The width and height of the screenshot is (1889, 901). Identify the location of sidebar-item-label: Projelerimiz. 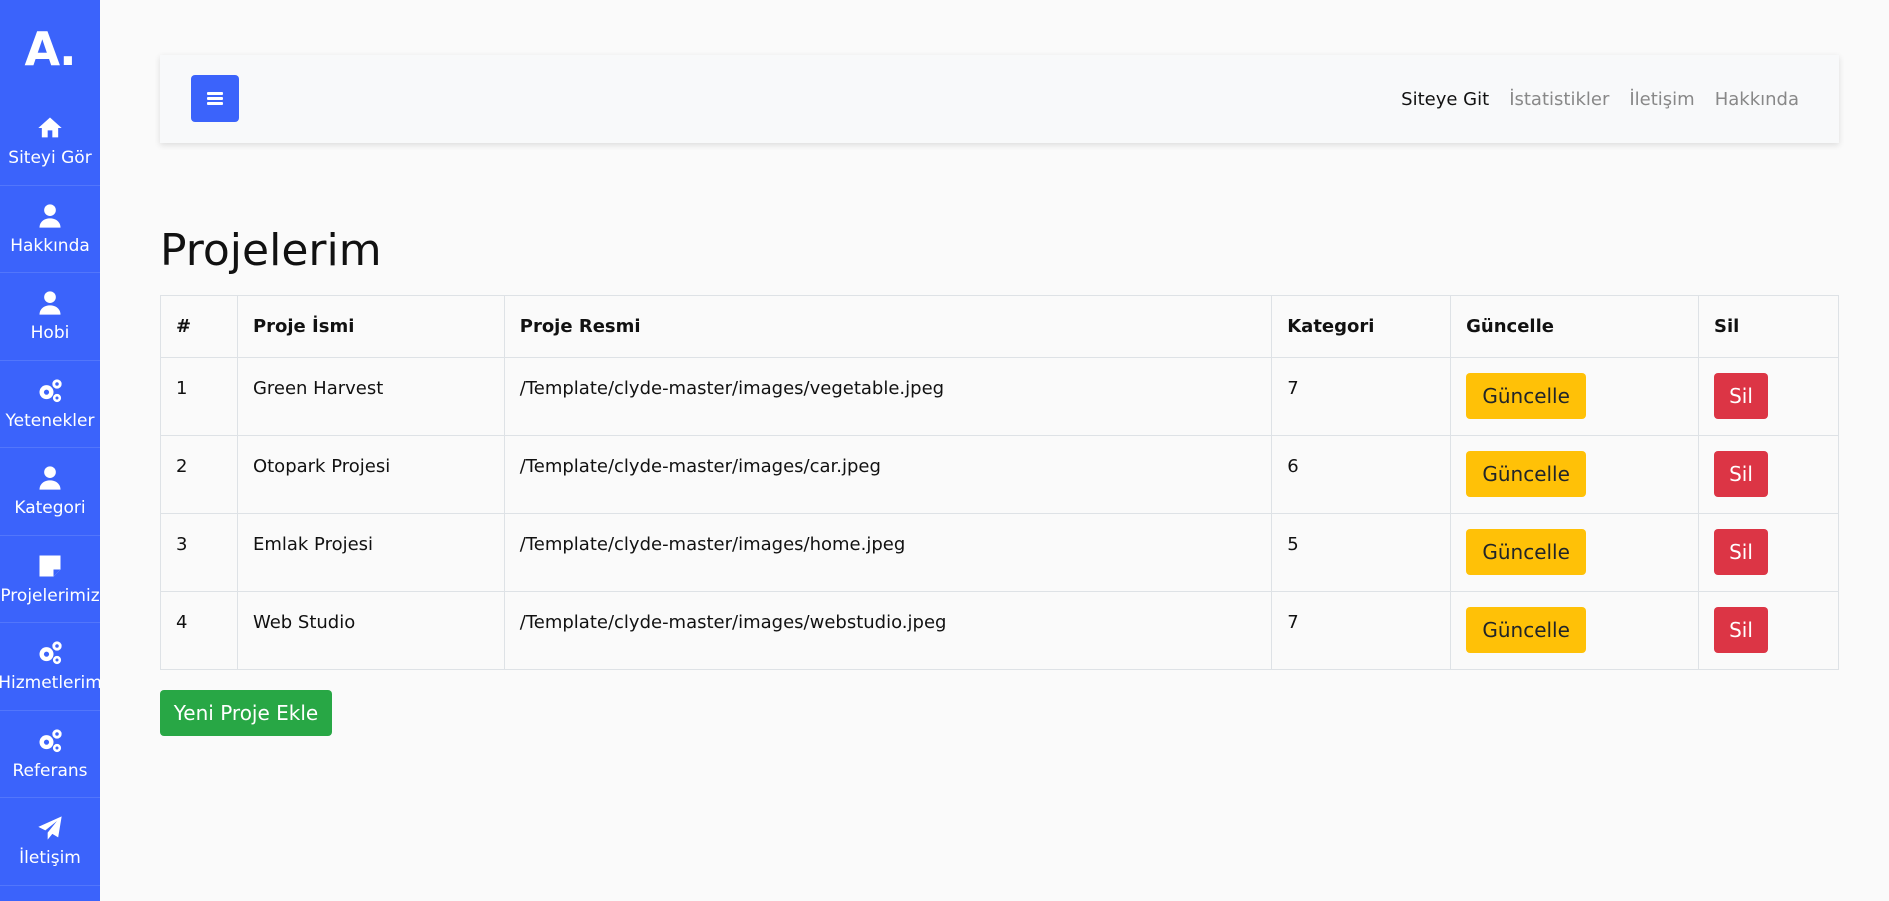
(50, 595).